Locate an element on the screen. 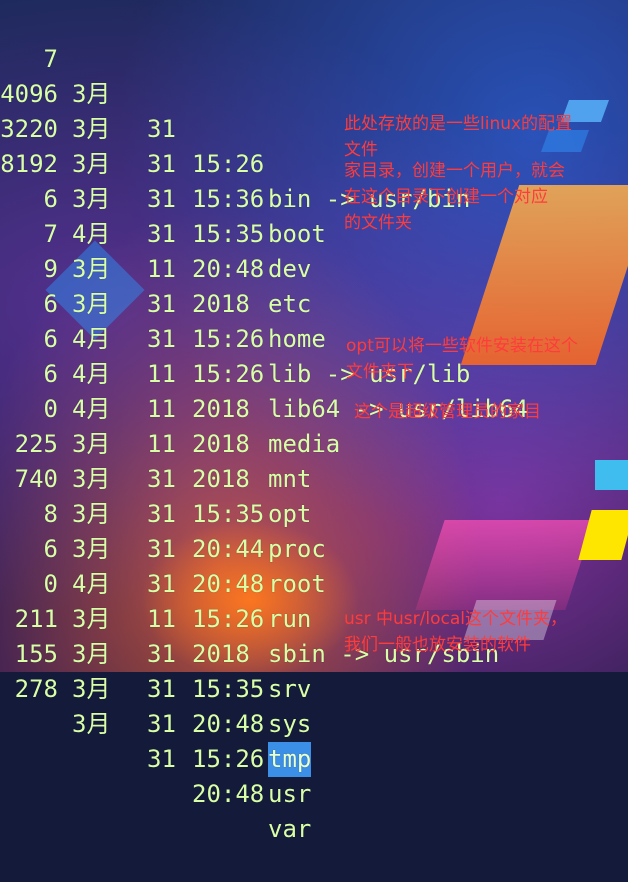 The image size is (628, 882). annotation-root: 这个是超级管理员的家目 is located at coordinates (447, 412).